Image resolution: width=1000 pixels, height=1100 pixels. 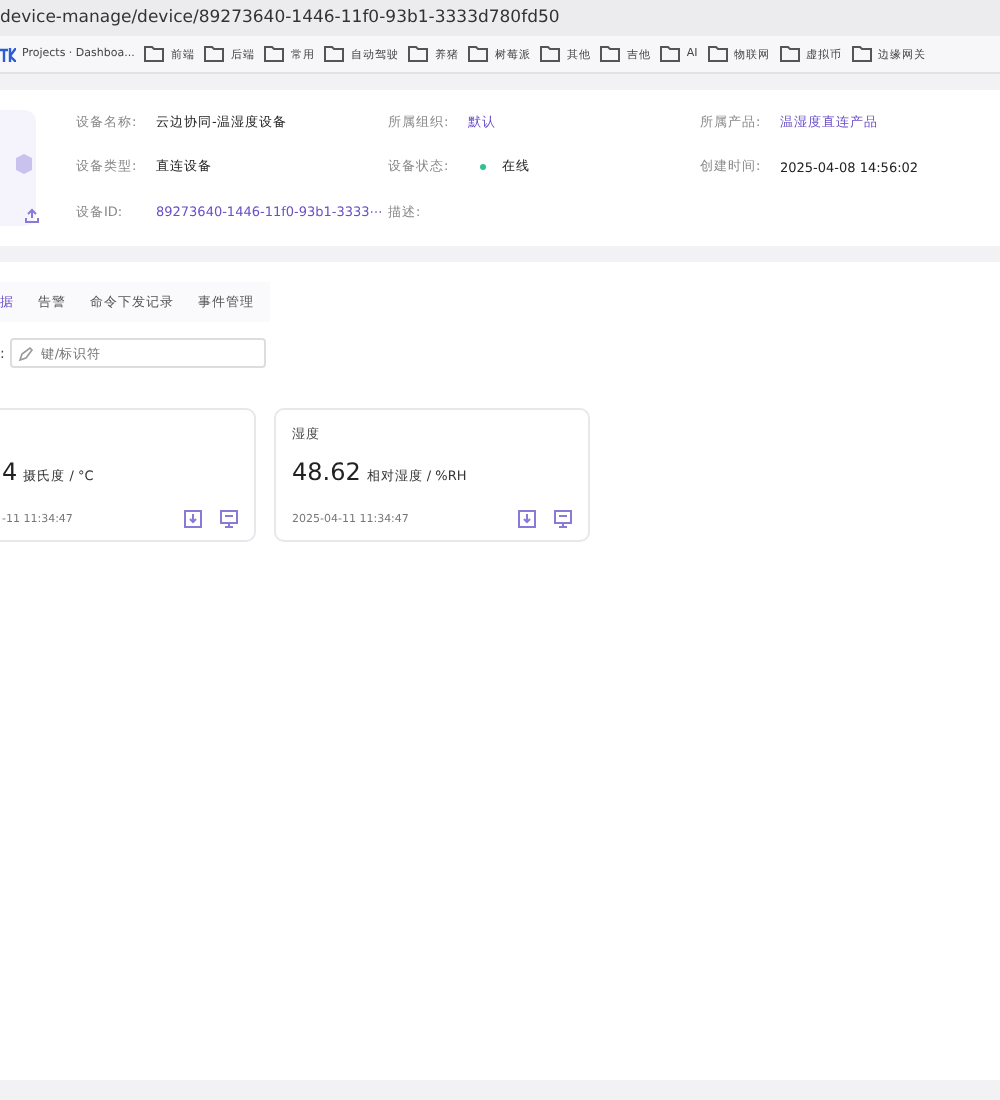 What do you see at coordinates (32, 216) in the screenshot?
I see `upload-icon` at bounding box center [32, 216].